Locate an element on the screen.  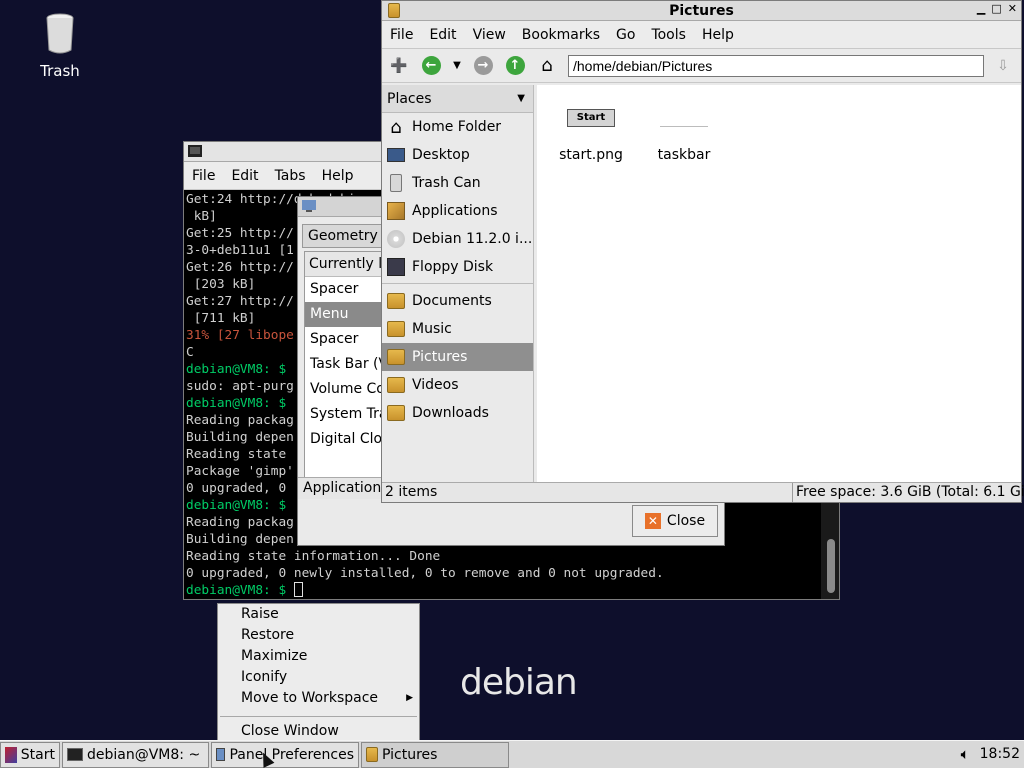
menu-view: View is located at coordinates (489, 35).